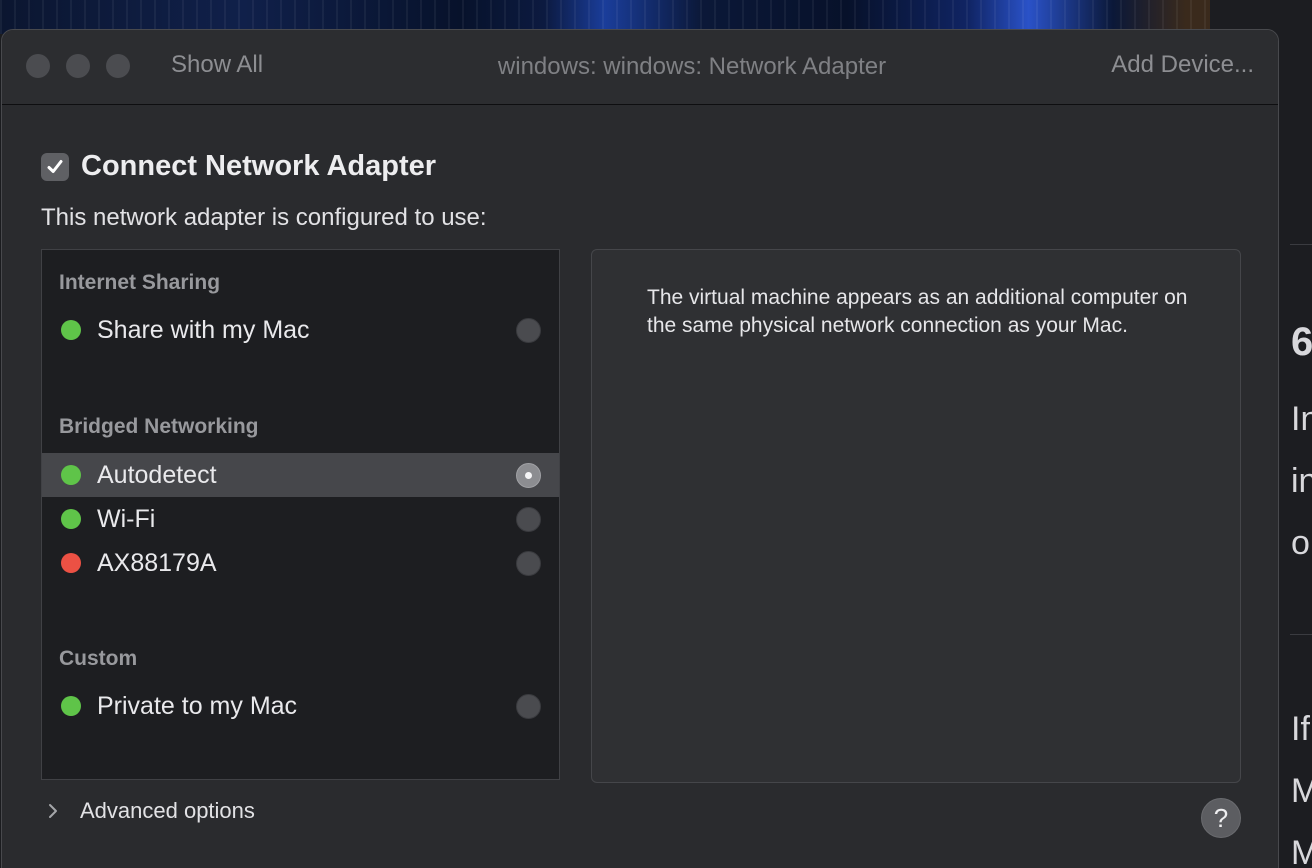 The image size is (1312, 868). What do you see at coordinates (300, 519) in the screenshot?
I see `list-item-wifi: Wi-Fi` at bounding box center [300, 519].